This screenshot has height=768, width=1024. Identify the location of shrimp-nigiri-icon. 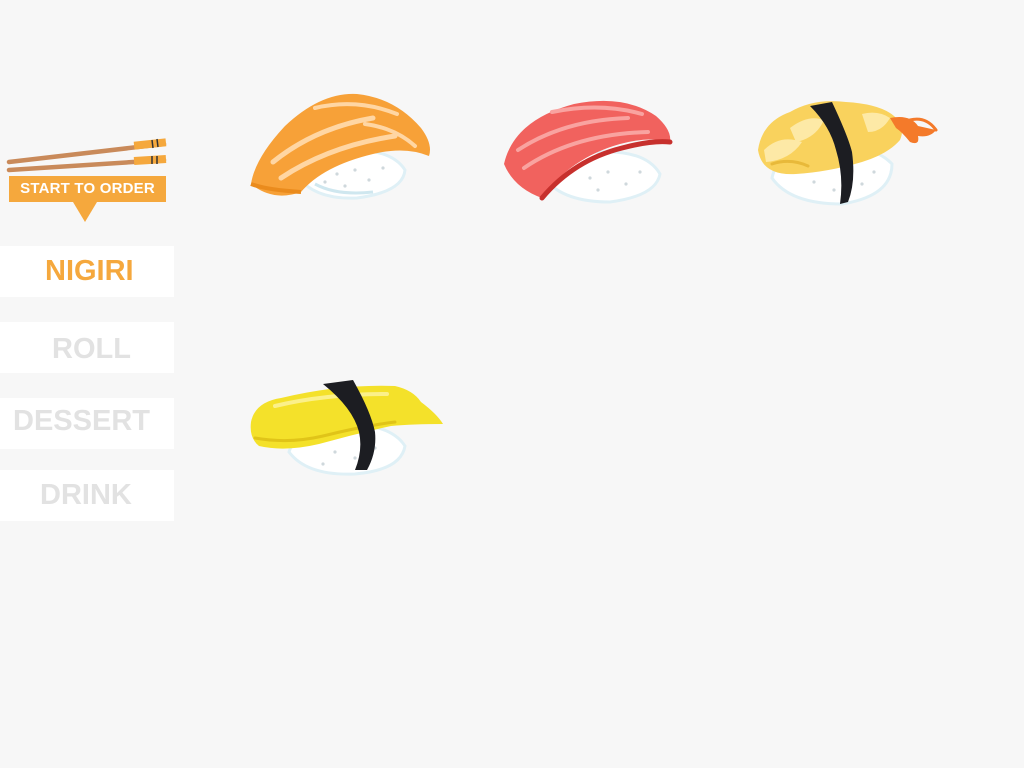
(850, 152).